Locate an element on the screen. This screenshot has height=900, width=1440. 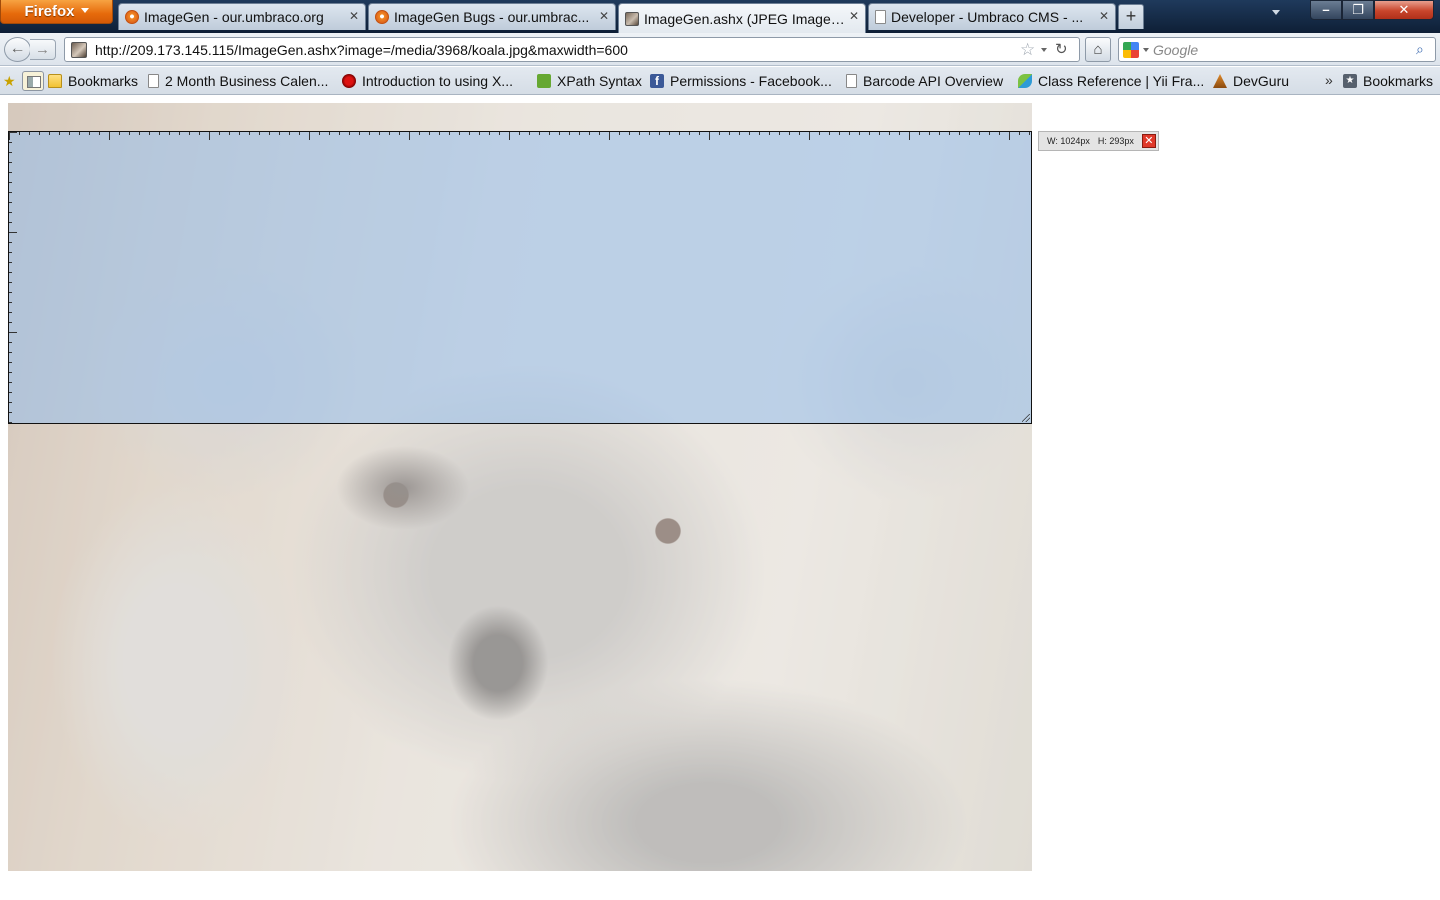
bookmark-item-xpath-syntax: XPath Syntax is located at coordinates (589, 81).